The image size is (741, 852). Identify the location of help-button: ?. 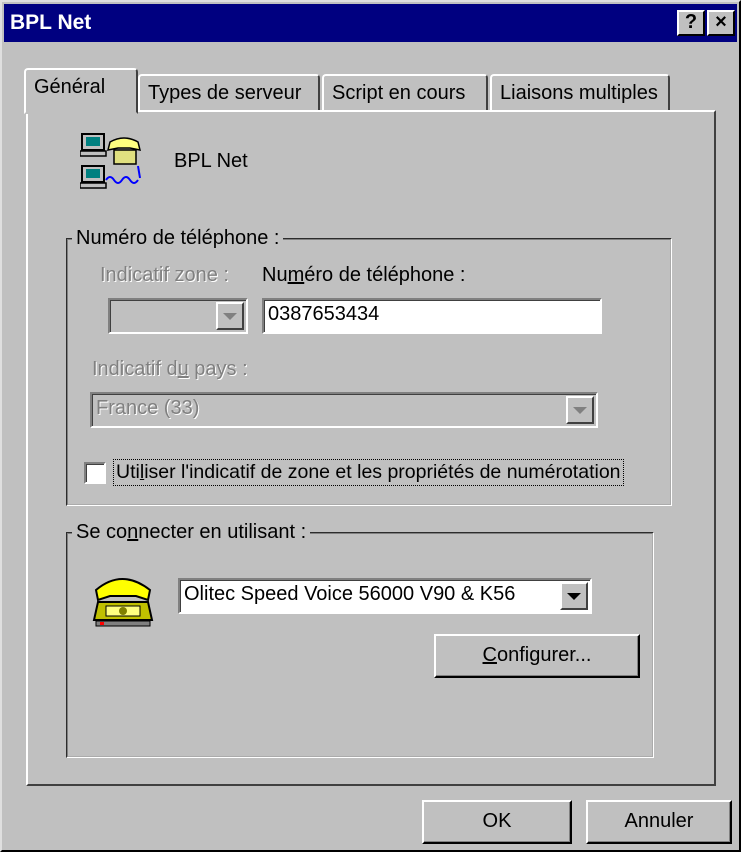
(691, 23).